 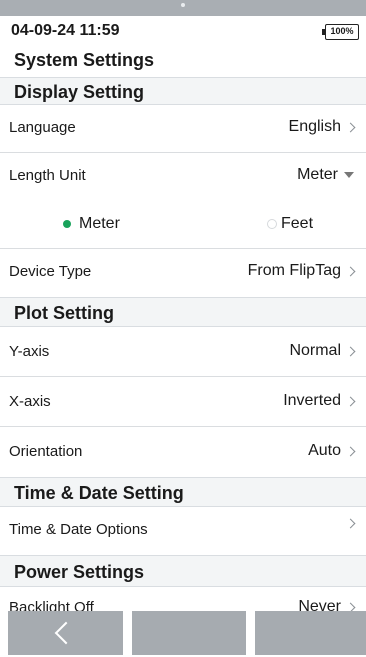 I want to click on section-display-setting: Display Setting, so click(x=183, y=91).